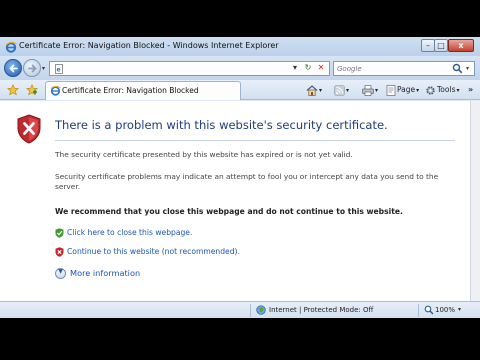 This screenshot has height=360, width=480. I want to click on status-bar: Internet | Protected Mode: Off 100% ▾, so click(240, 309).